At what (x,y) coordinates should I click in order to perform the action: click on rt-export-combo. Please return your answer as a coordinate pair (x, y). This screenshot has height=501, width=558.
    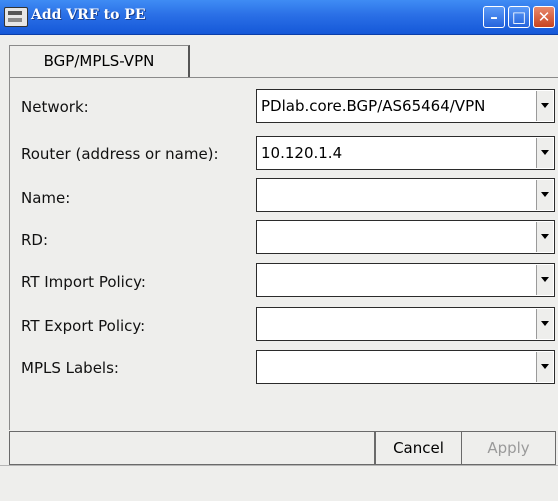
    Looking at the image, I should click on (405, 324).